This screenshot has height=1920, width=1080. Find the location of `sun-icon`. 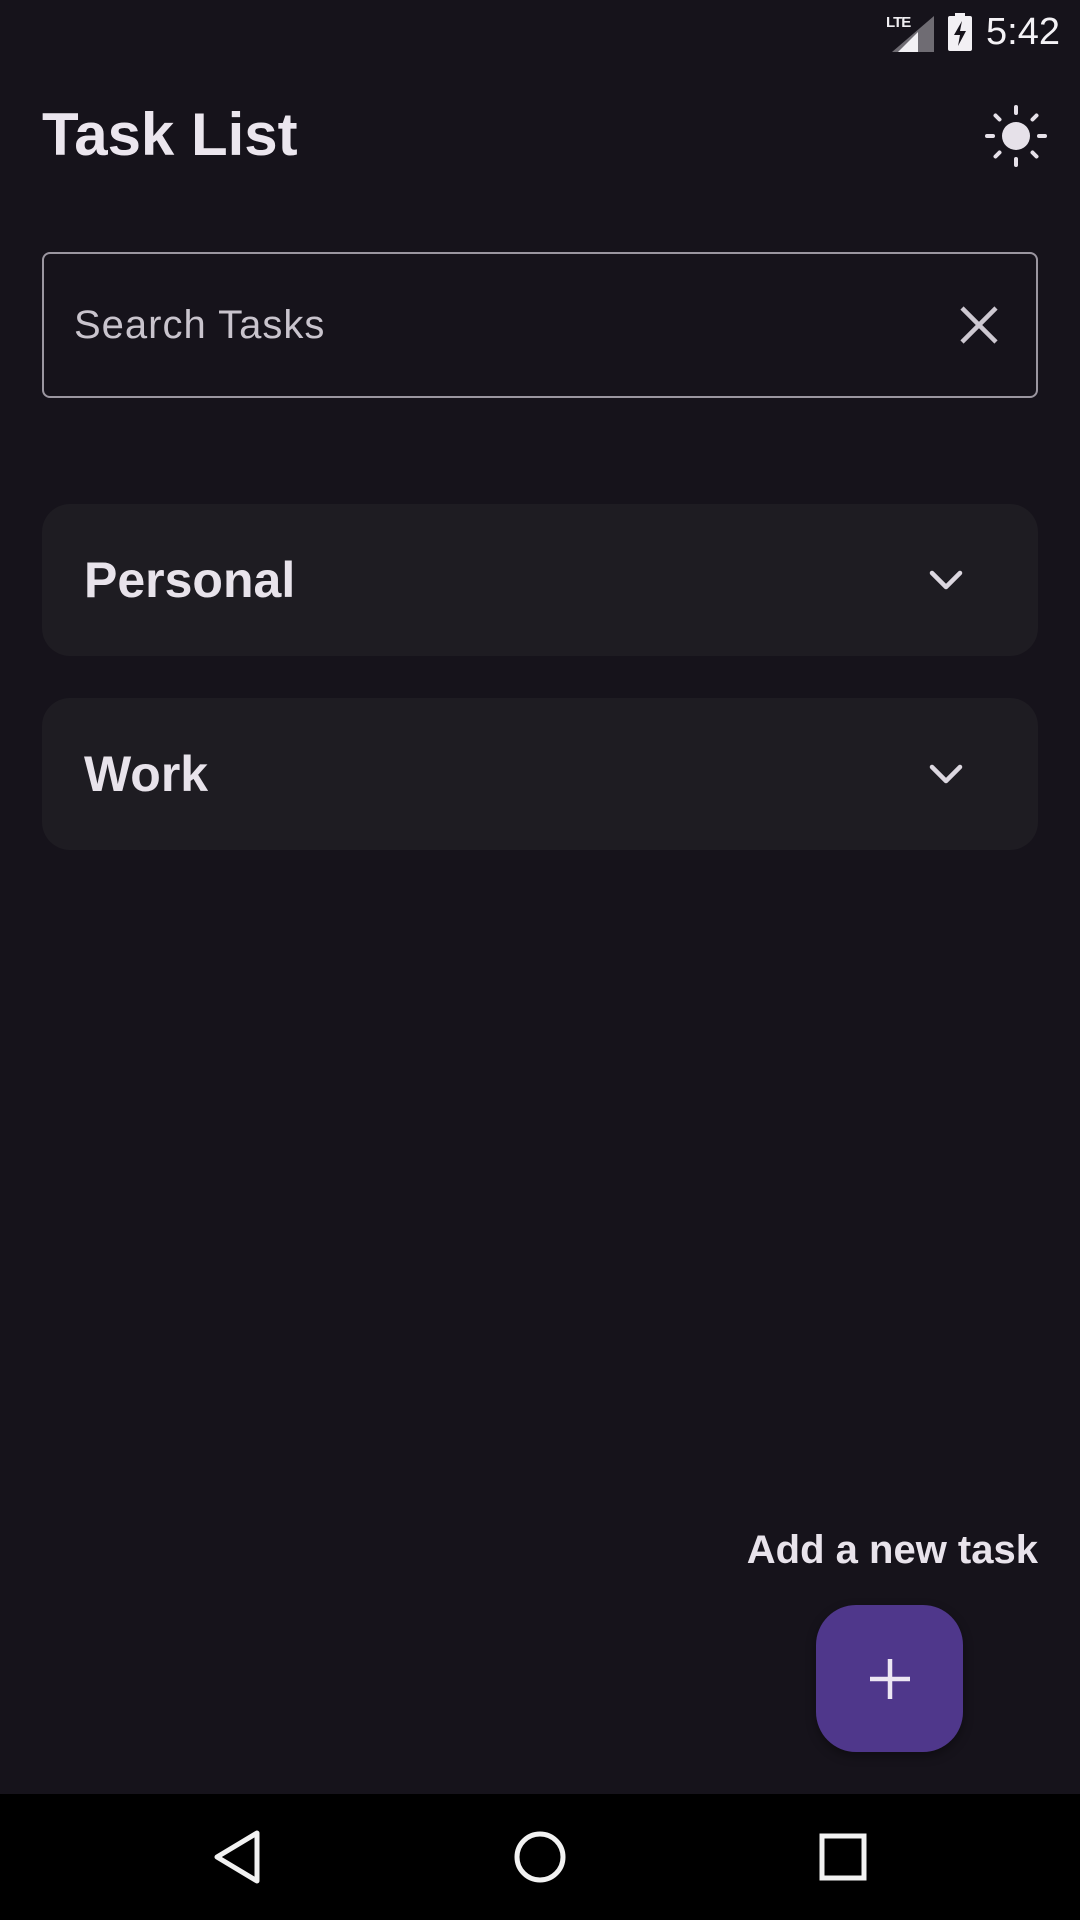

sun-icon is located at coordinates (1016, 136).